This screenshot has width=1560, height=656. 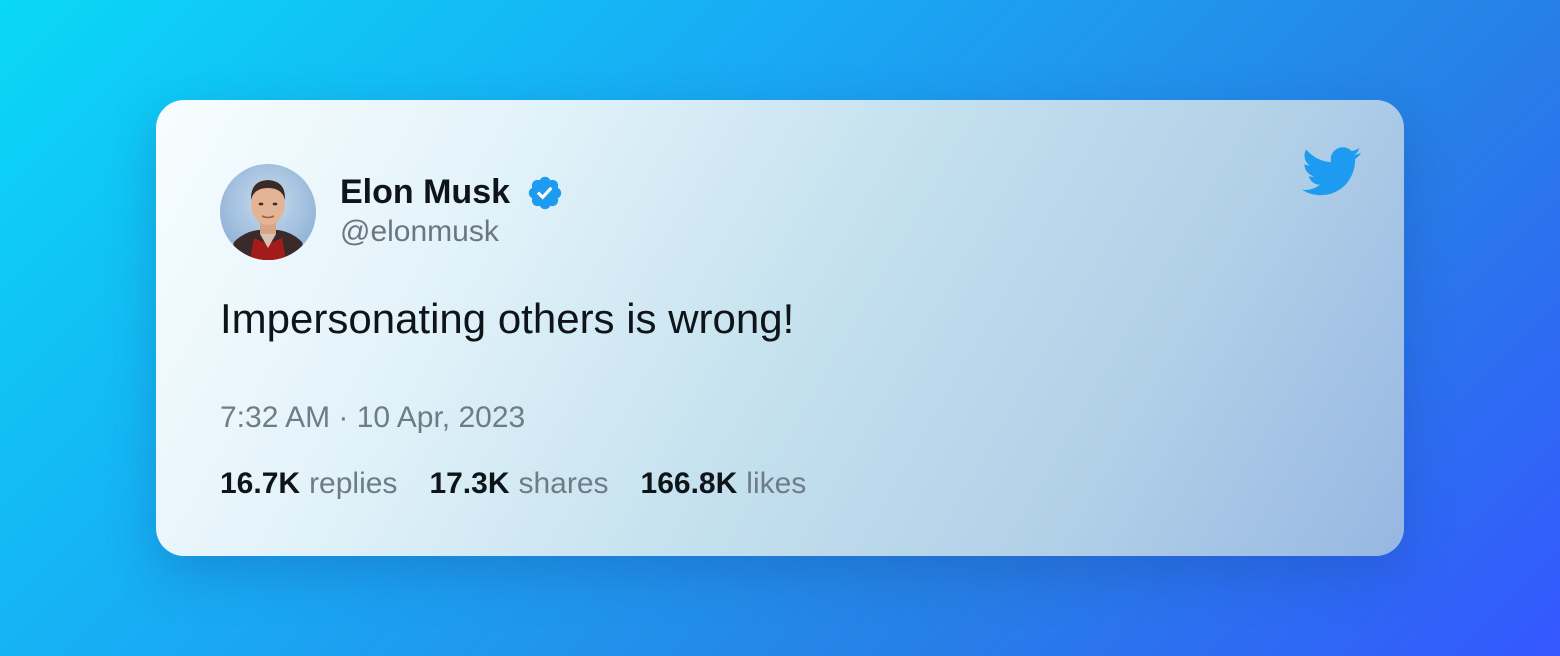 I want to click on replies-count: 16.7K, so click(x=260, y=483).